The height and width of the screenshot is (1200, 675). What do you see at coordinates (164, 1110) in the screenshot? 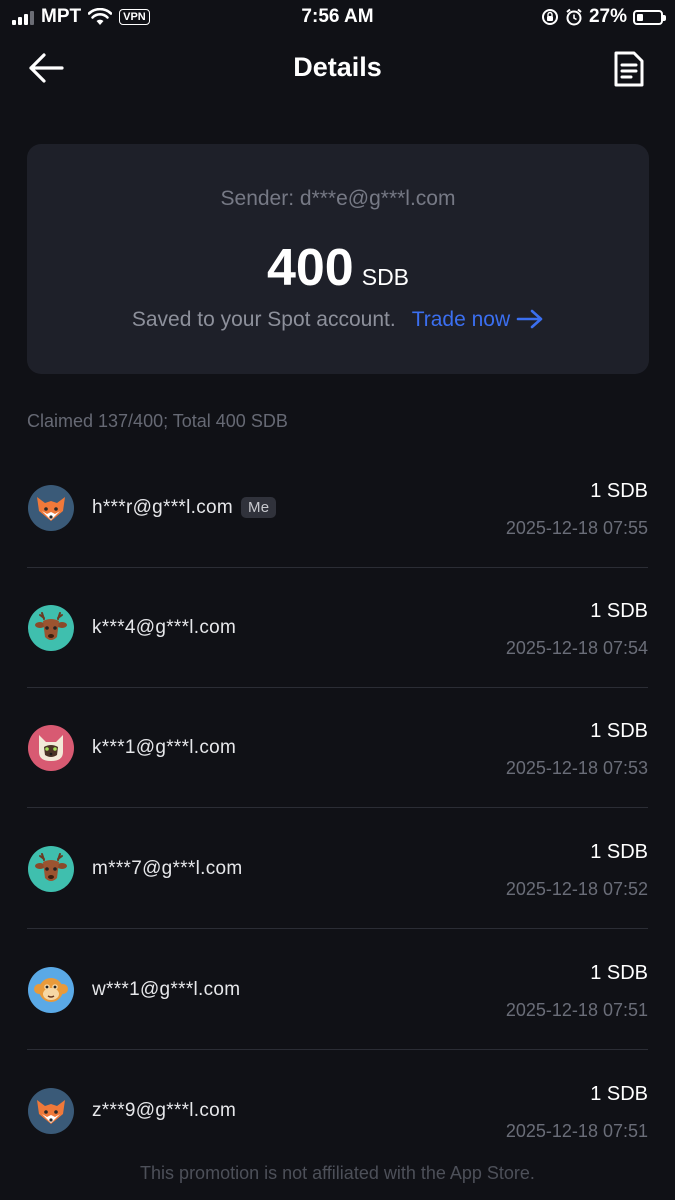
I see `claimer-email: z***9@g***l.com` at bounding box center [164, 1110].